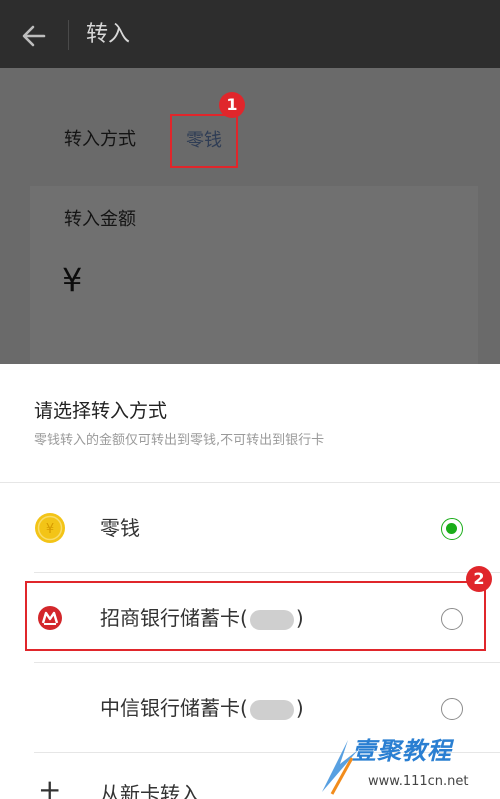 The height and width of the screenshot is (799, 500). I want to click on annotation-highlight-box, so click(255, 616).